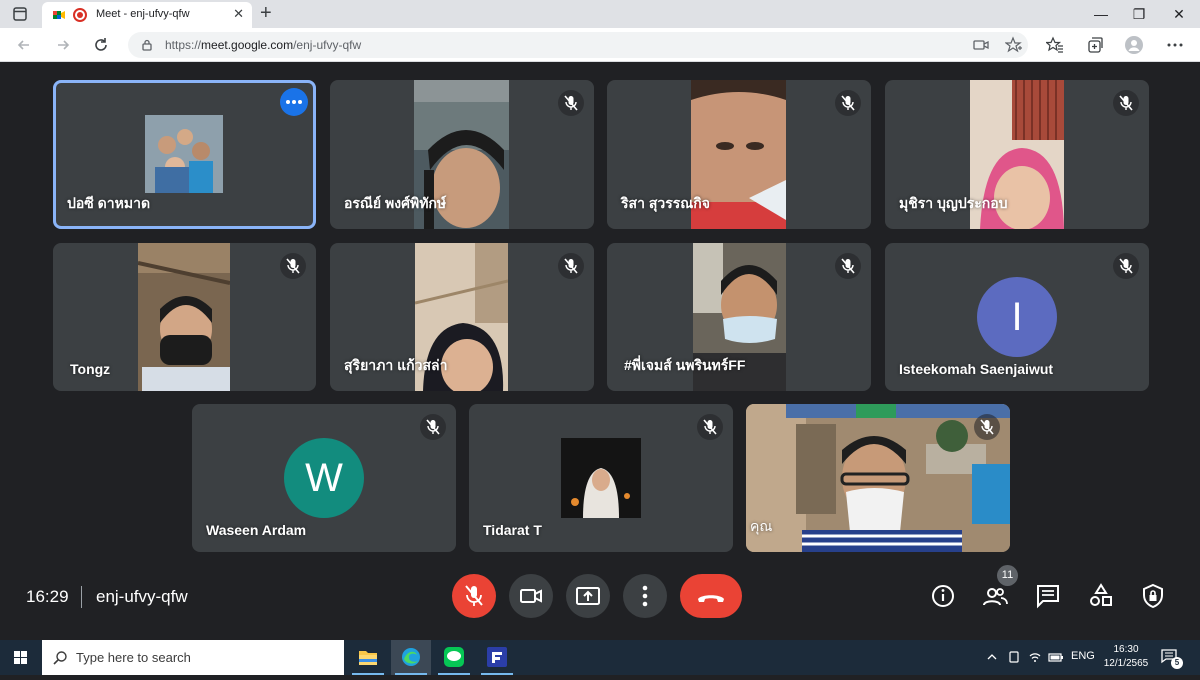 The image size is (1200, 680). I want to click on windows-logo-icon, so click(20, 657).